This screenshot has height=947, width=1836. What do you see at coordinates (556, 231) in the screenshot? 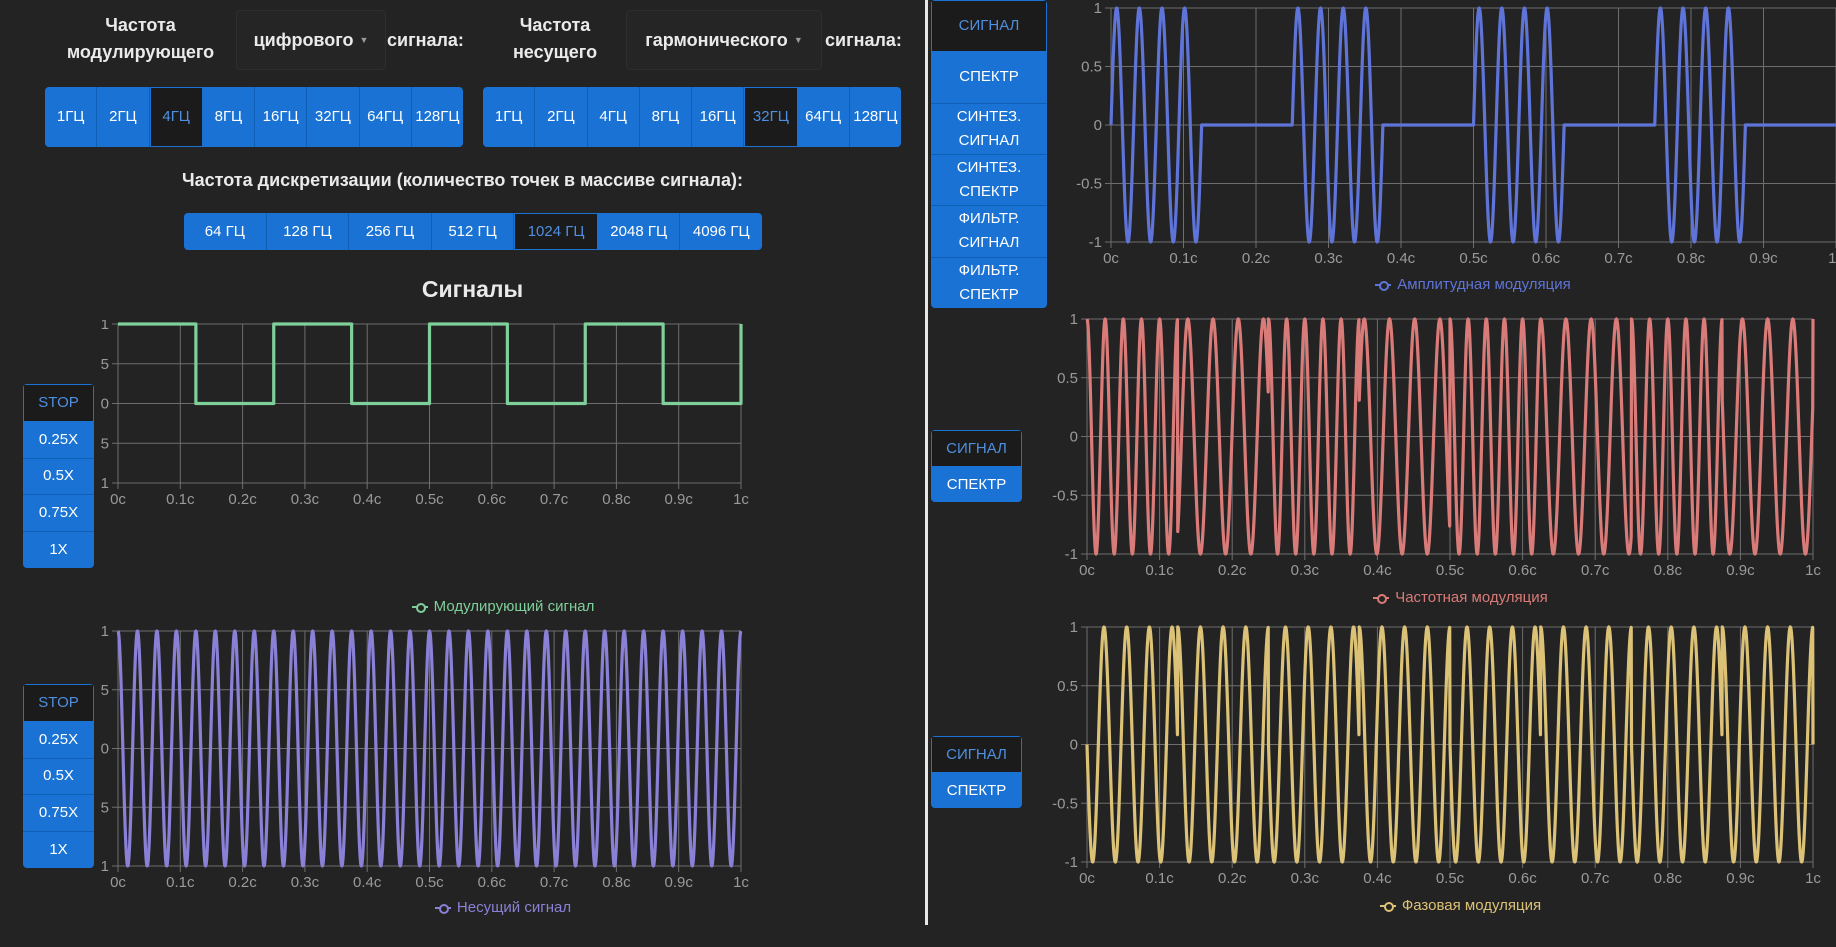
I see `sampling-1024-button: 1024 ГЦ` at bounding box center [556, 231].